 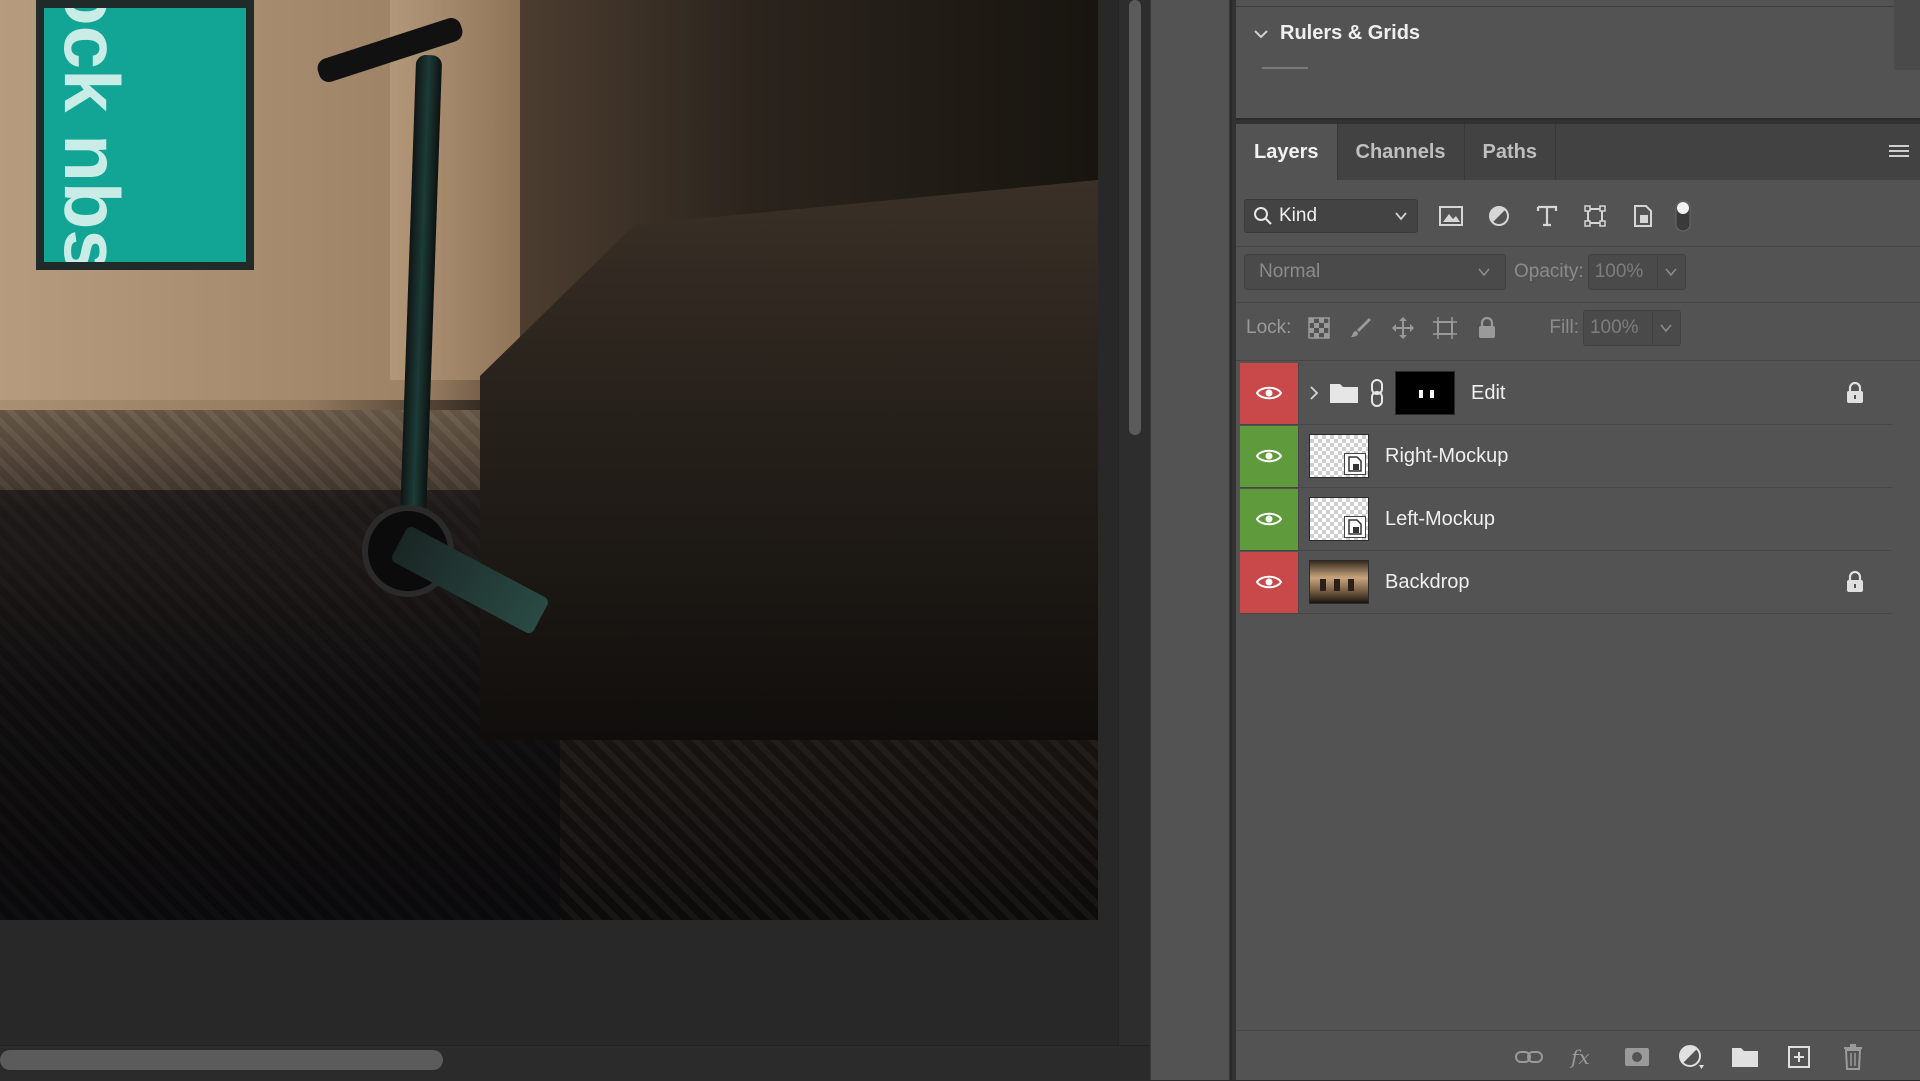 What do you see at coordinates (1468, 216) in the screenshot?
I see `layer-filter-row: Kind` at bounding box center [1468, 216].